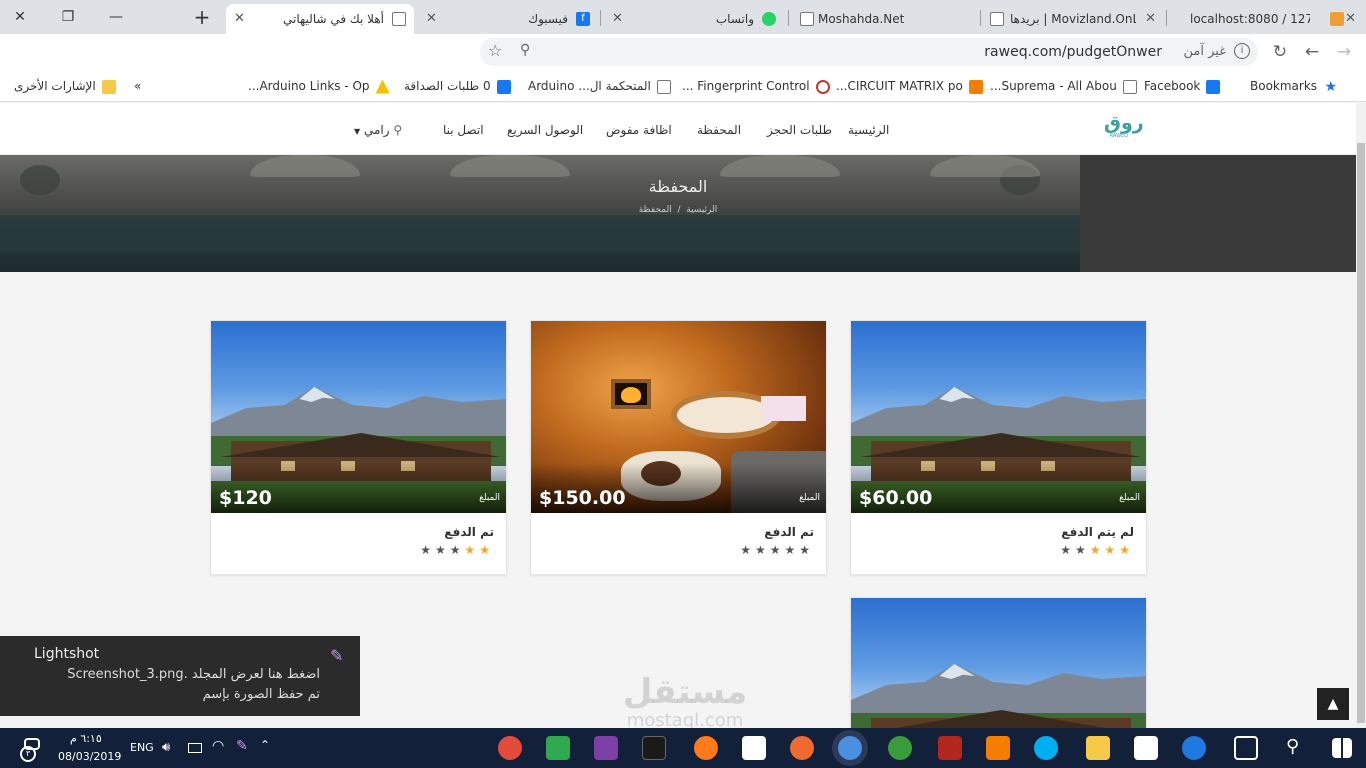 The height and width of the screenshot is (768, 1366). I want to click on chevron-up-icon: ⌃, so click(265, 745).